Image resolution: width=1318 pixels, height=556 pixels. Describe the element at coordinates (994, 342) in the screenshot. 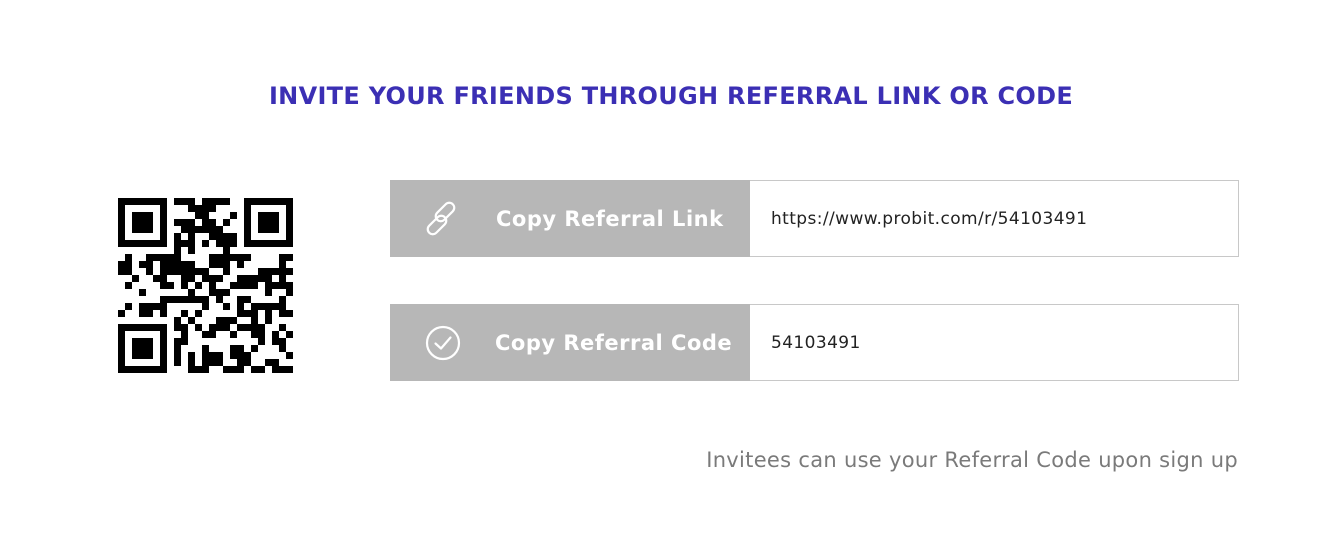

I see `referral-code-field: 54103491` at that location.